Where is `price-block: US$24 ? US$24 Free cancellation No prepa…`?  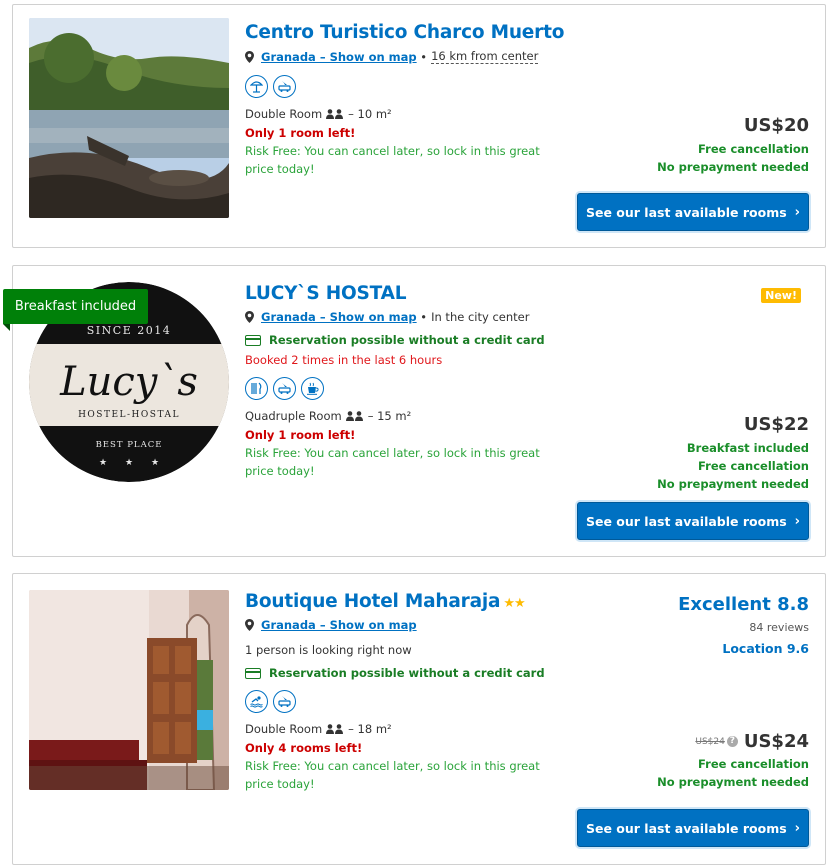 price-block: US$24 ? US$24 Free cancellation No prepa… is located at coordinates (733, 761).